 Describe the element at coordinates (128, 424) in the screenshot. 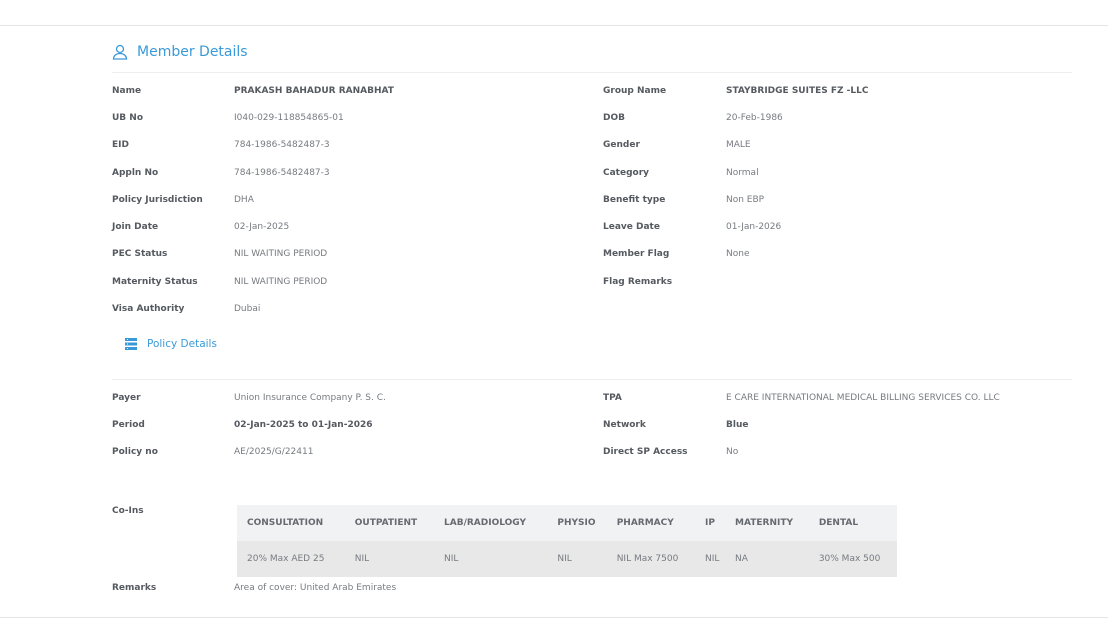

I see `field-label: Period` at that location.